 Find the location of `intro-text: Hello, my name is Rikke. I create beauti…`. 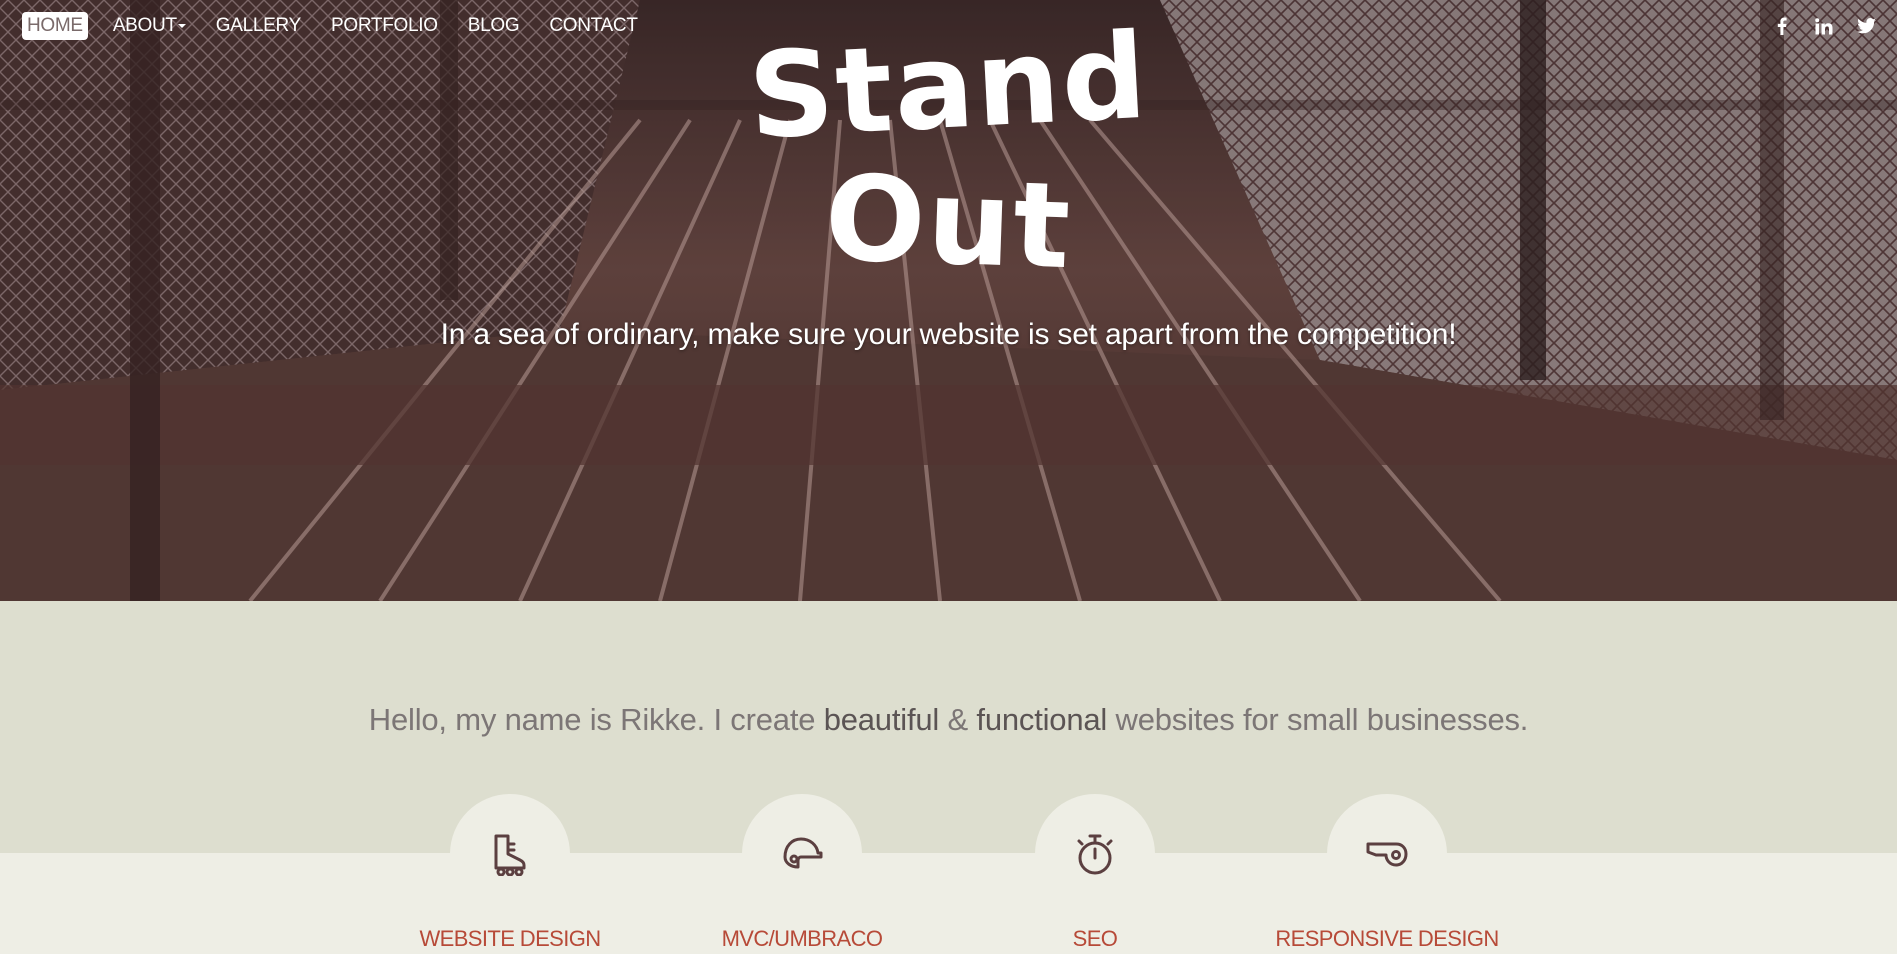

intro-text: Hello, my name is Rikke. I create beauti… is located at coordinates (948, 720).